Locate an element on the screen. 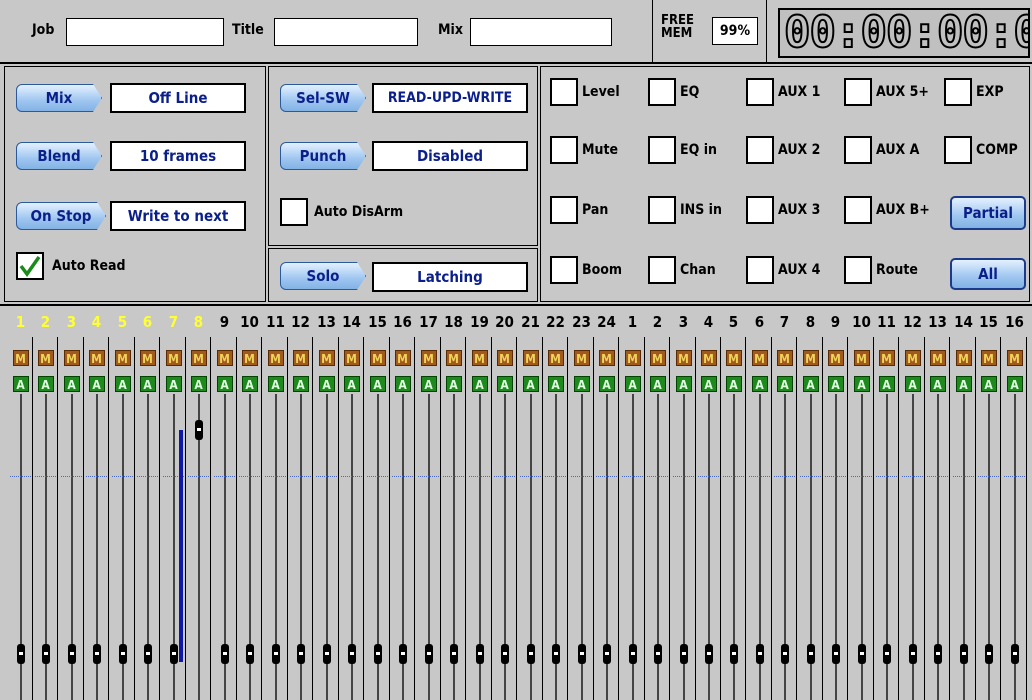  channel-number: 14 is located at coordinates (351, 322).